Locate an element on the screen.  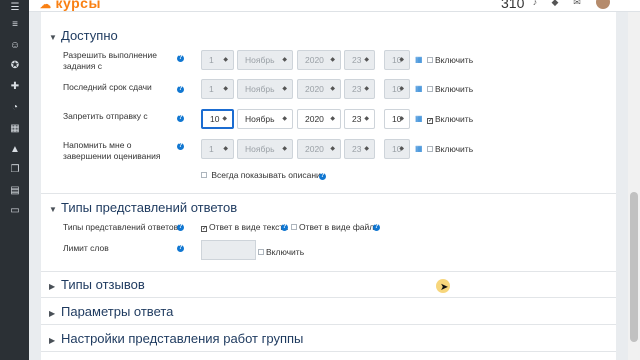
section-response-header: ▶ Параметры ответа is located at coordinates (111, 311).